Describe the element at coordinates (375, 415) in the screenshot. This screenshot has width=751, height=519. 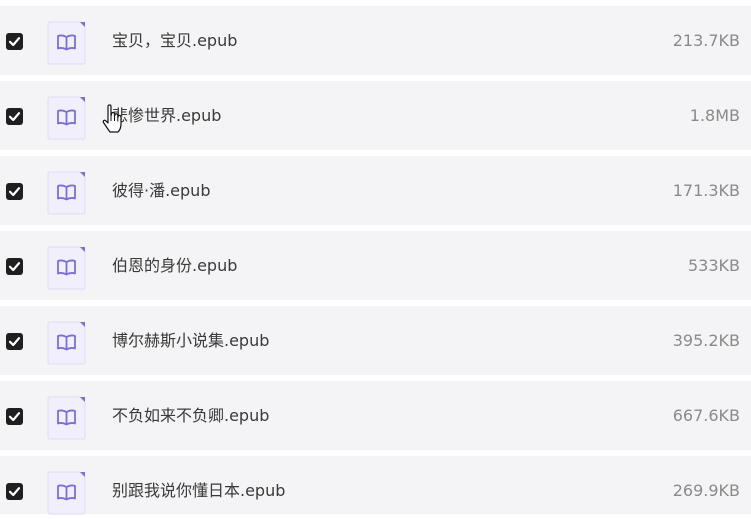
I see `file-row: 不负如来不负卿.epub 667.6KB` at that location.